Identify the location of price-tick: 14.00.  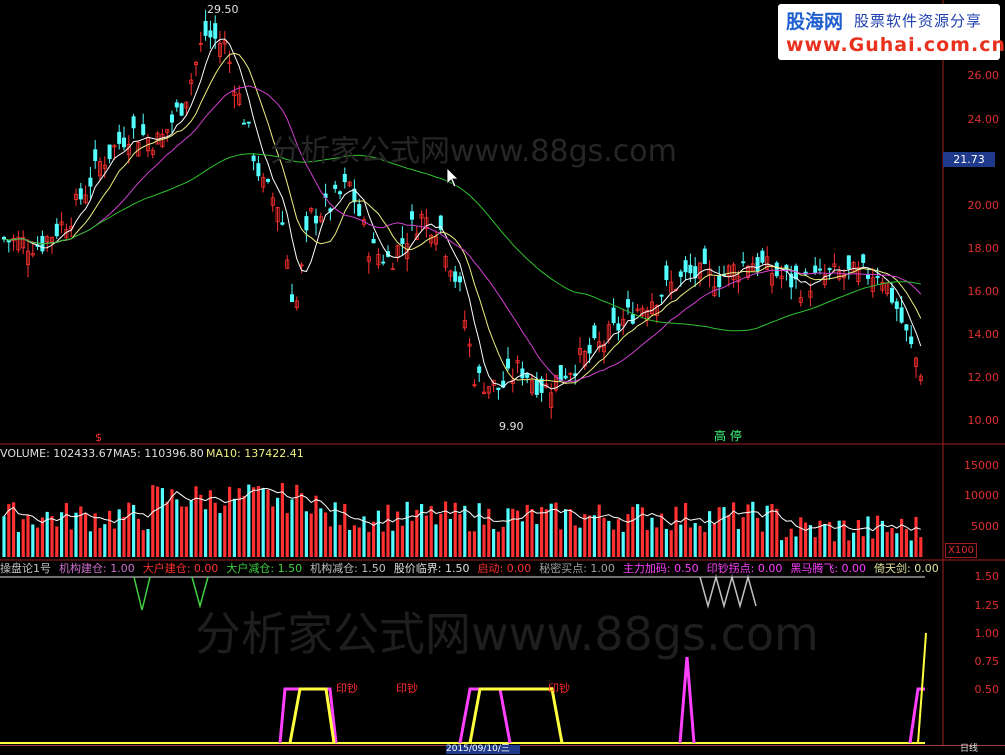
(983, 334).